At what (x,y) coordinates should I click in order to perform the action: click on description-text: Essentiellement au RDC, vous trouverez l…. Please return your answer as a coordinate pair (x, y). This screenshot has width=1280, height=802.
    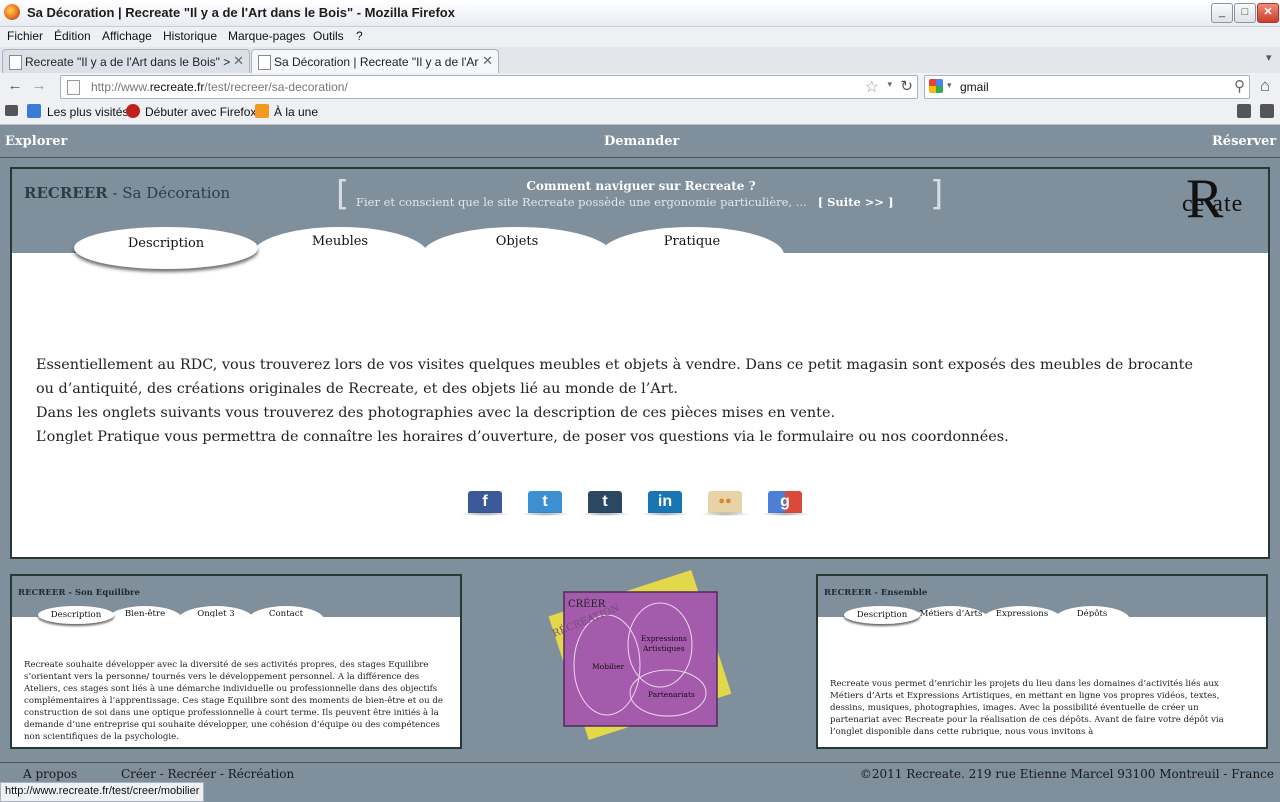
    Looking at the image, I should click on (616, 401).